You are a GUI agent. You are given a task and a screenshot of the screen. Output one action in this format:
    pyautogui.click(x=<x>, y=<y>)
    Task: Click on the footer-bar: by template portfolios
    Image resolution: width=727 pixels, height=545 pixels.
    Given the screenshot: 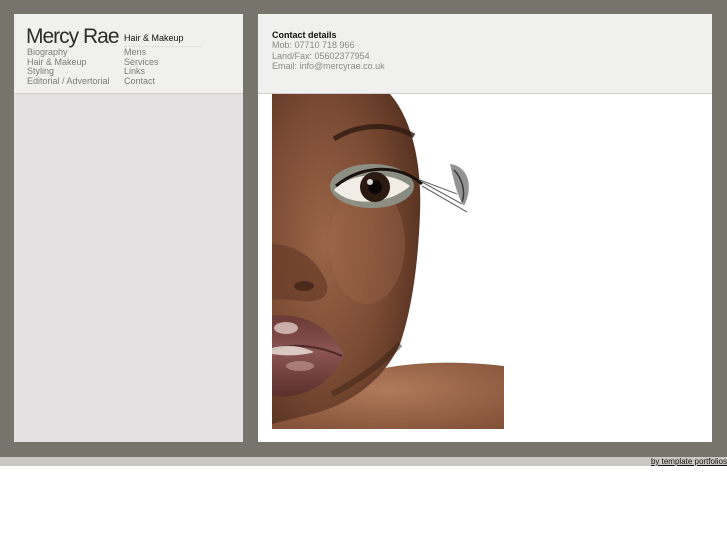 What is the action you would take?
    pyautogui.click(x=363, y=461)
    